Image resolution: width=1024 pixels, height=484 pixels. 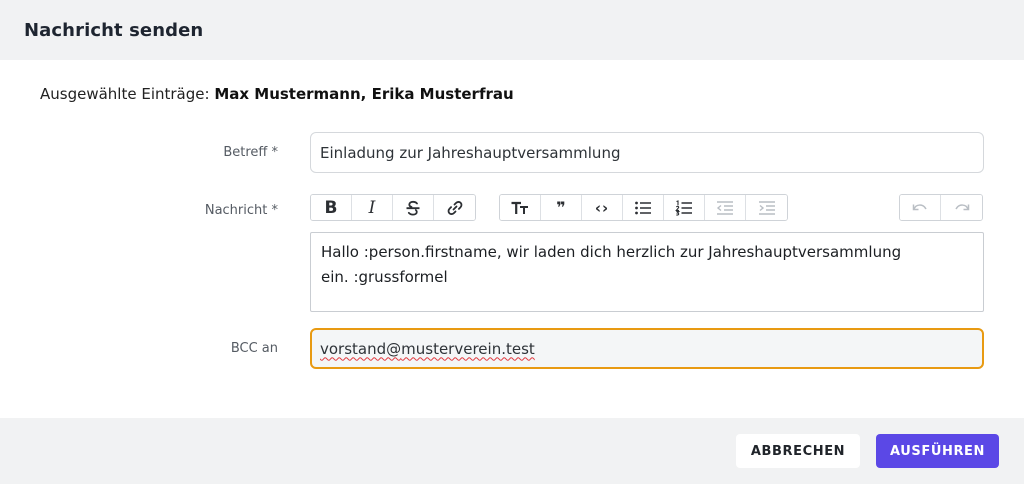 I want to click on quote-button: ❞, so click(x=561, y=207).